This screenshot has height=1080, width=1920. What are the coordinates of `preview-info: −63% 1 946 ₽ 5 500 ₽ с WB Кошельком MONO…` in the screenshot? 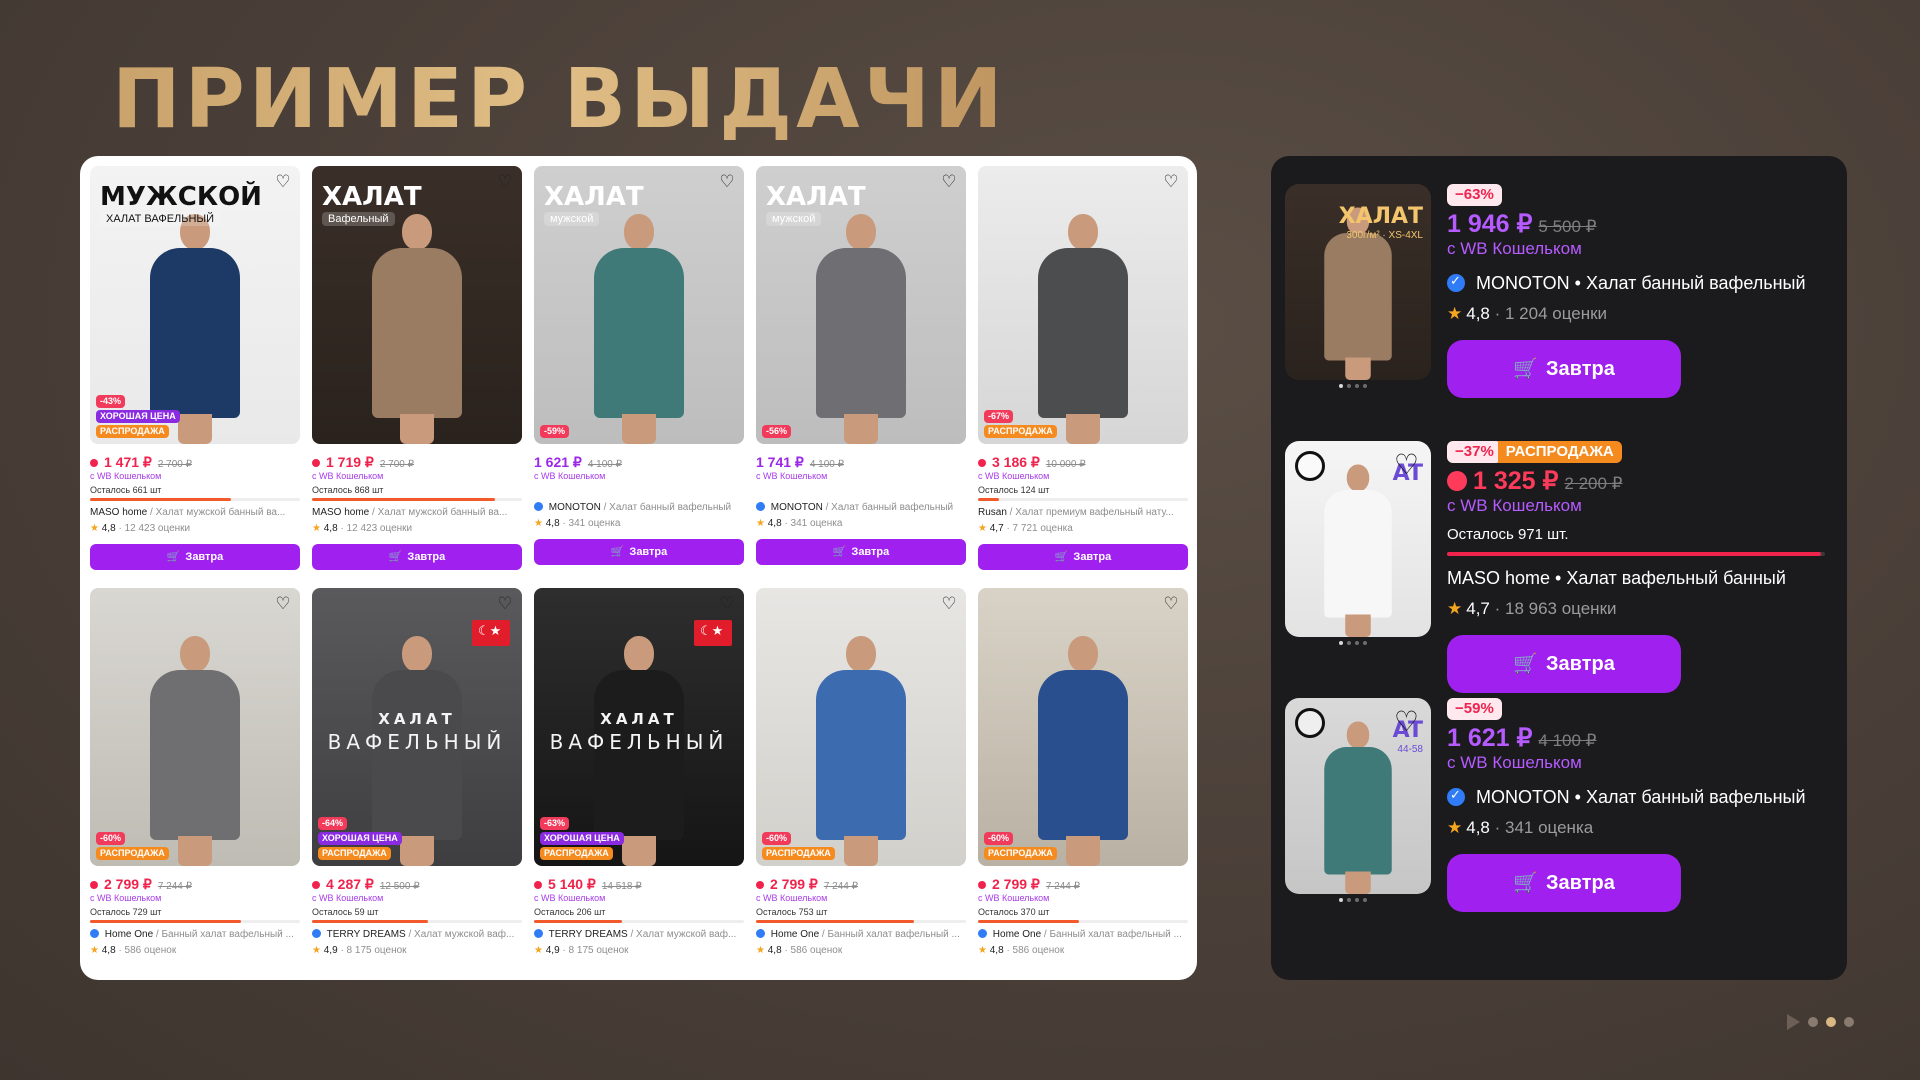 It's located at (1645, 291).